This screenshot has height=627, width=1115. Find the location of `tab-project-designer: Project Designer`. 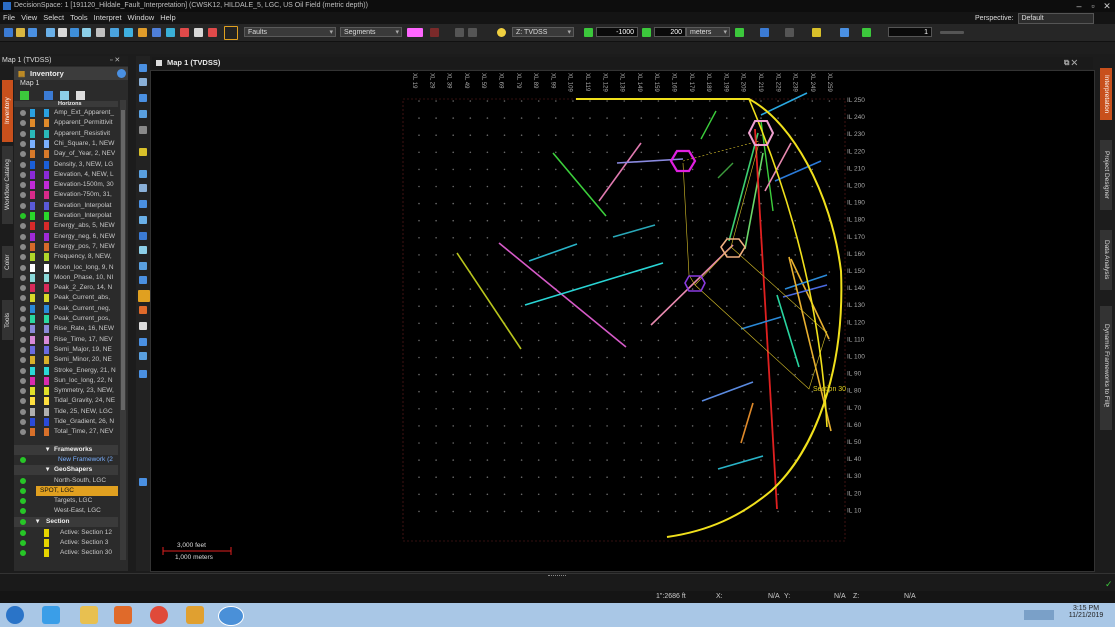

tab-project-designer: Project Designer is located at coordinates (1106, 175).